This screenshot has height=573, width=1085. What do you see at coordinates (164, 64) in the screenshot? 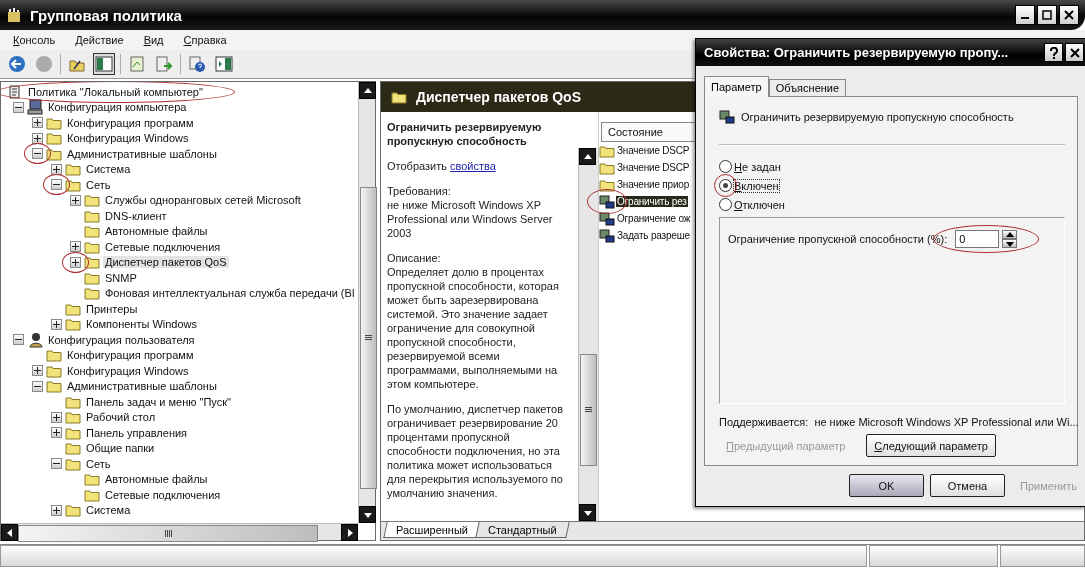
I see `export-button` at bounding box center [164, 64].